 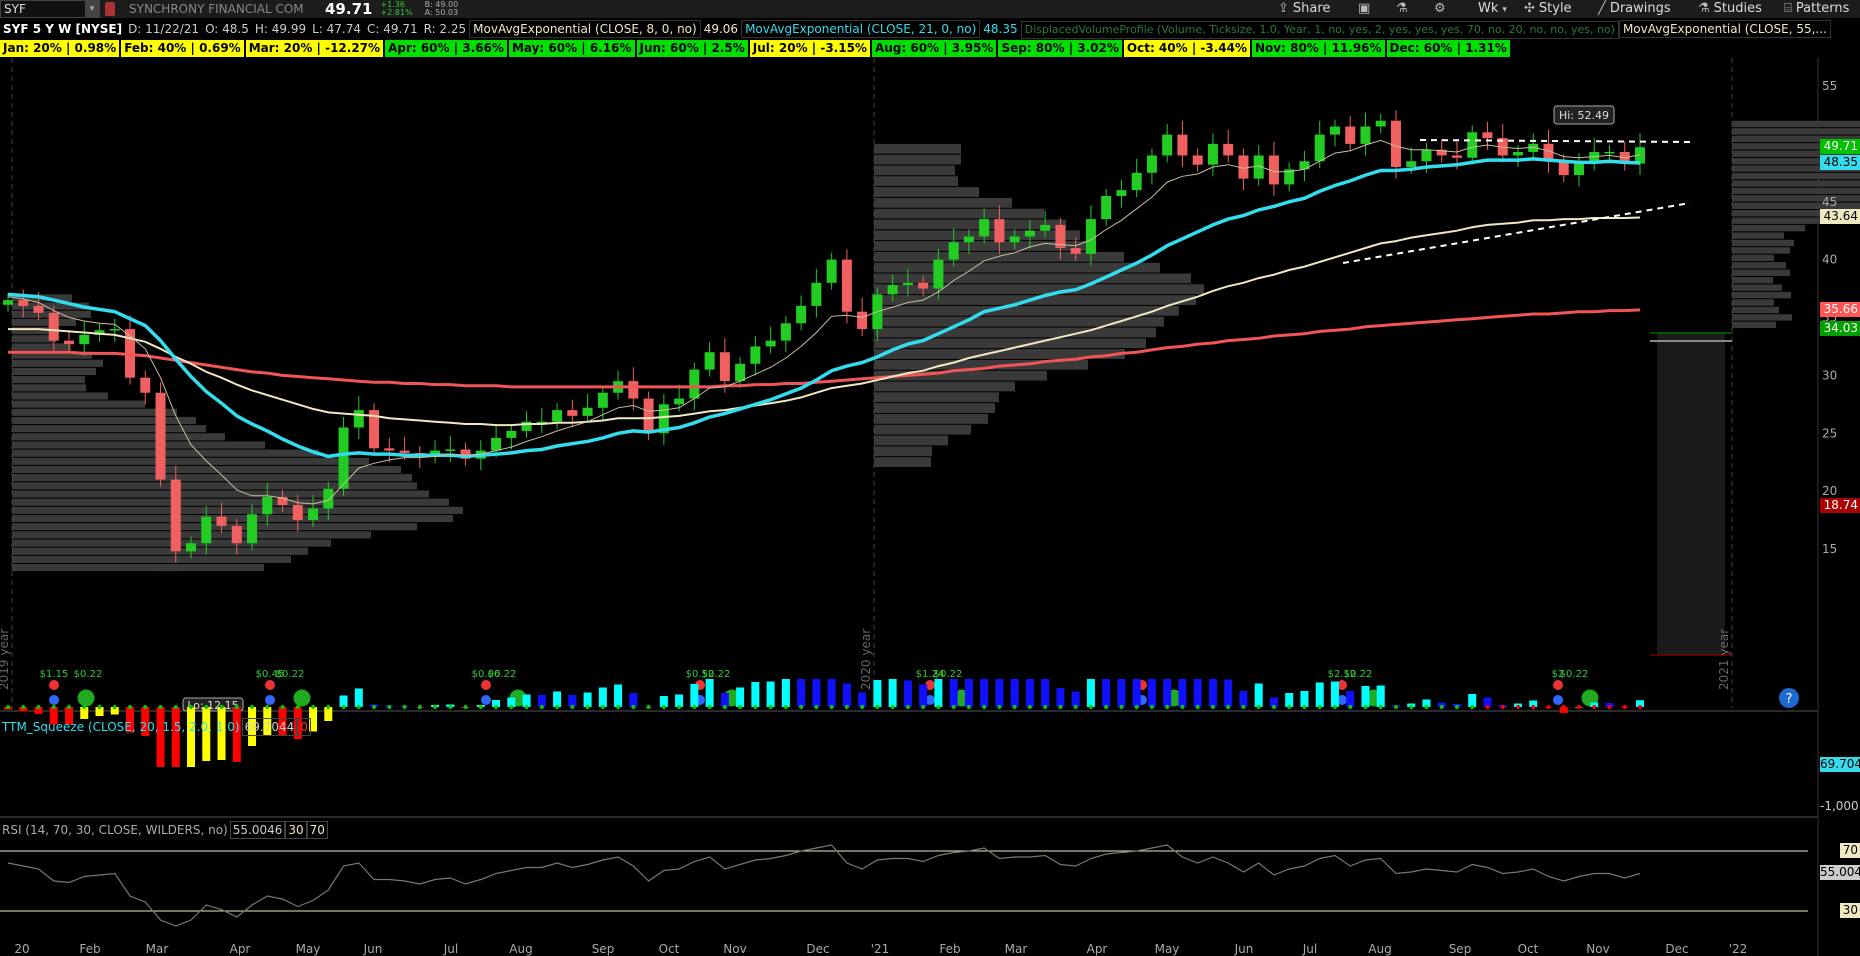 What do you see at coordinates (110, 9) in the screenshot?
I see `link-color-icon` at bounding box center [110, 9].